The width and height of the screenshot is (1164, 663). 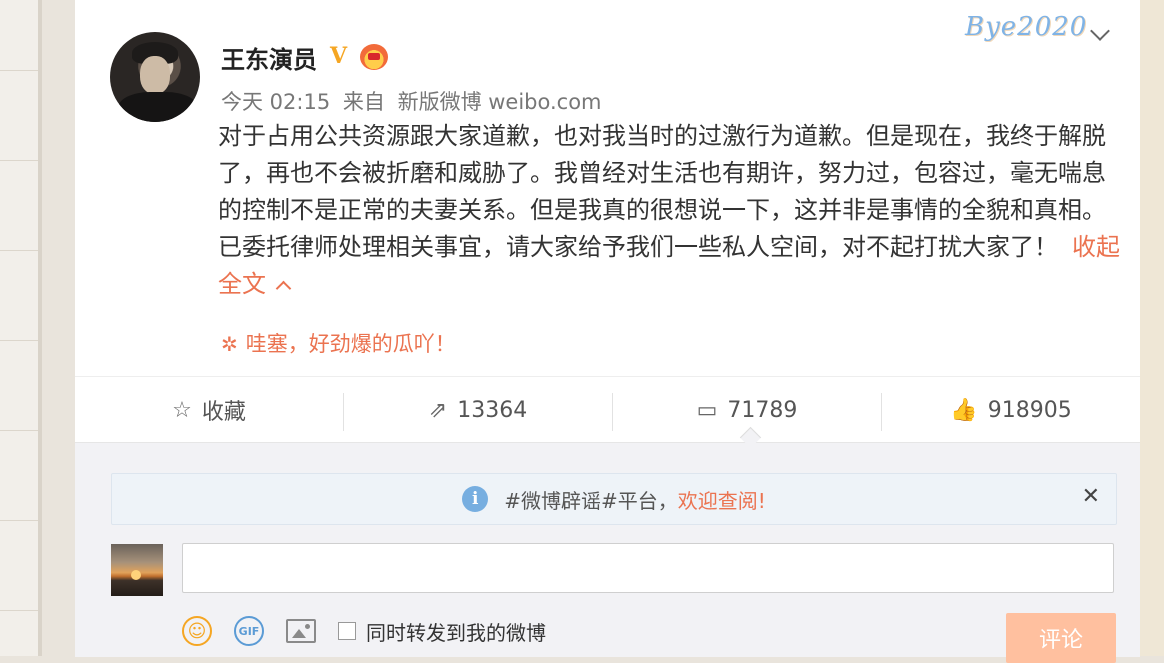 I want to click on vip-badge-icon, so click(x=374, y=57).